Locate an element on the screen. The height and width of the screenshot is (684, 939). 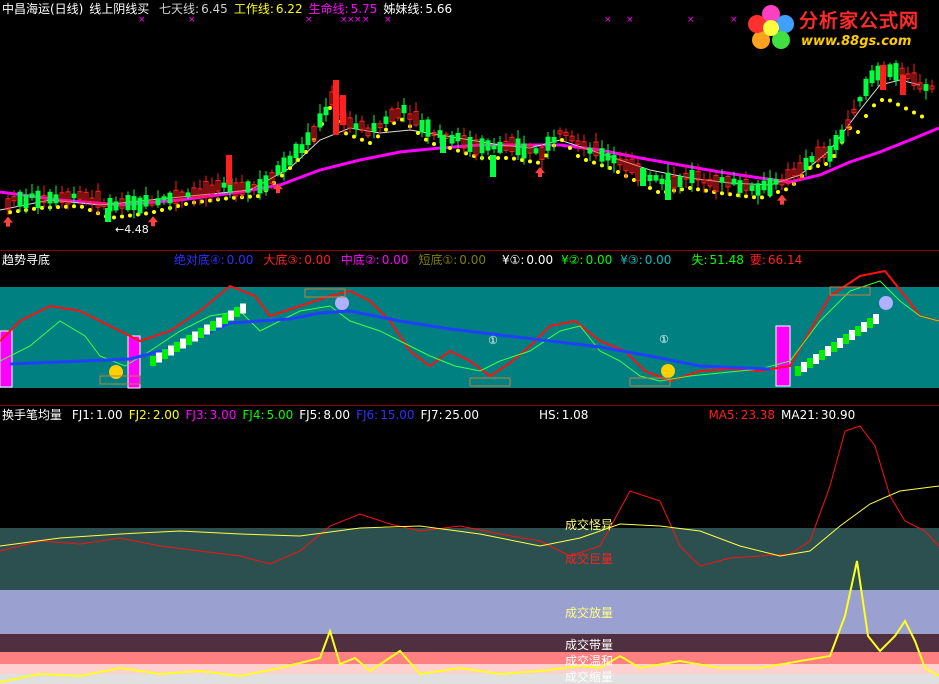
param-4: FJ5: 8.00 is located at coordinates (324, 415).